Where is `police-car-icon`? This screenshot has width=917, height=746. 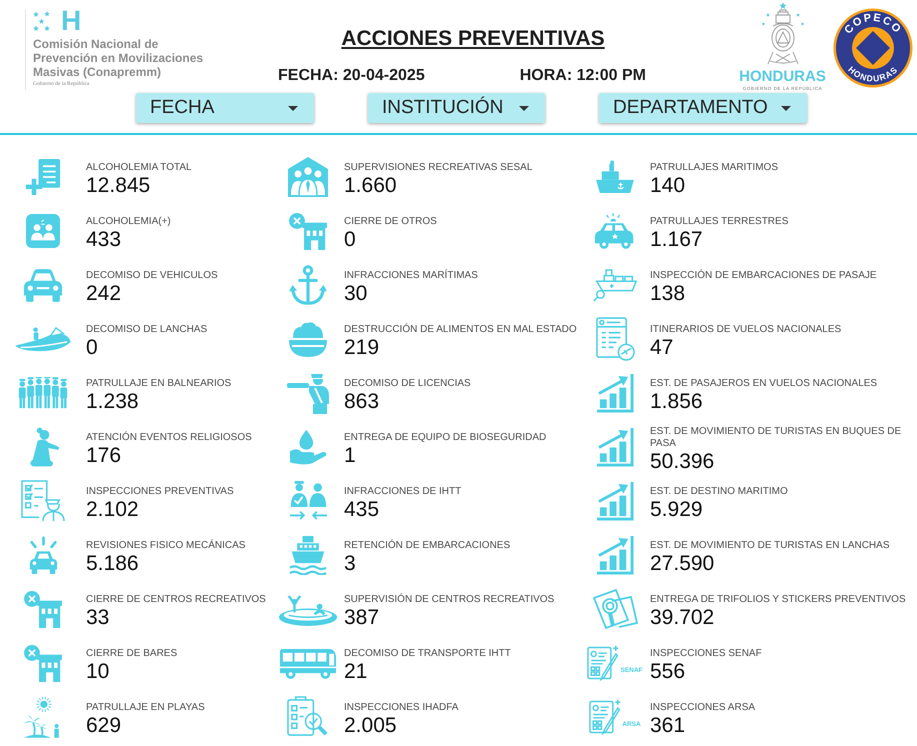
police-car-icon is located at coordinates (615, 231).